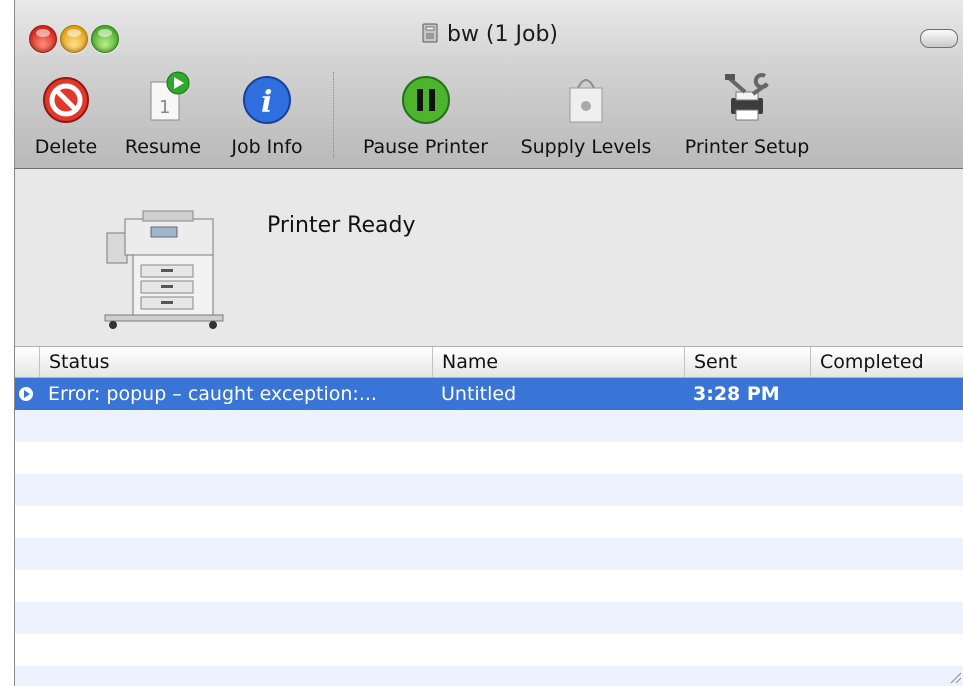 The image size is (963, 686). Describe the element at coordinates (586, 101) in the screenshot. I see `shopping-bag-icon` at that location.